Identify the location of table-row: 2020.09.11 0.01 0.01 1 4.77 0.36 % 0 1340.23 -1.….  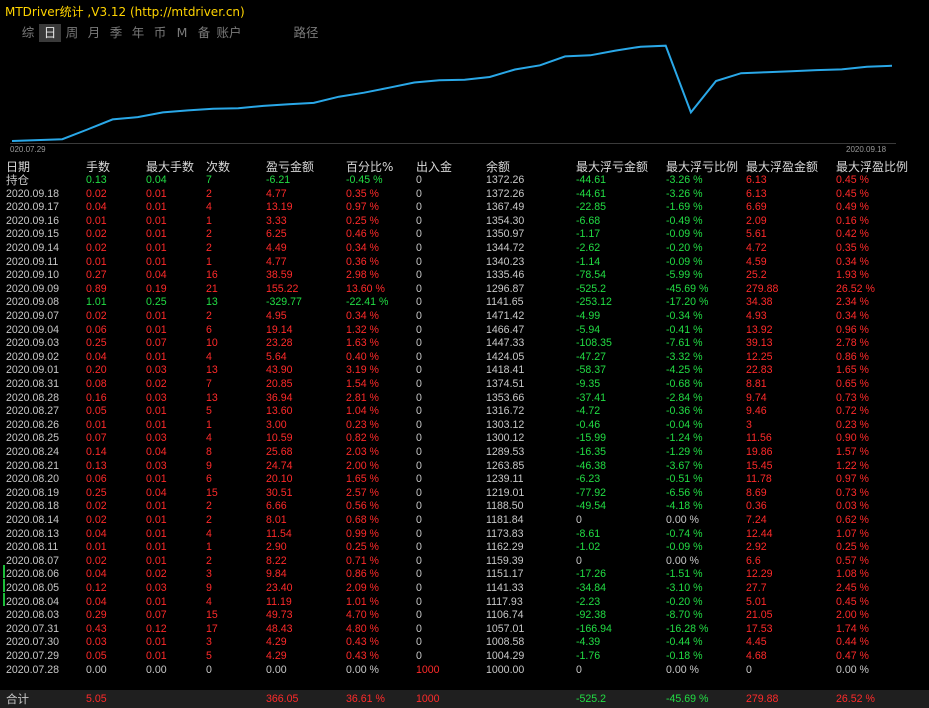
(464, 262).